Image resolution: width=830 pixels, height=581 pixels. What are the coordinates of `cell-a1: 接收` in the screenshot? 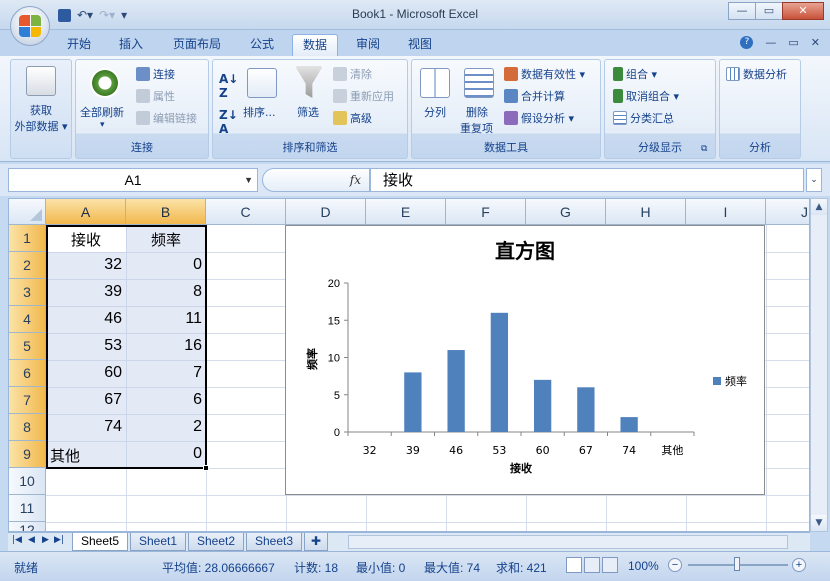 It's located at (86, 239).